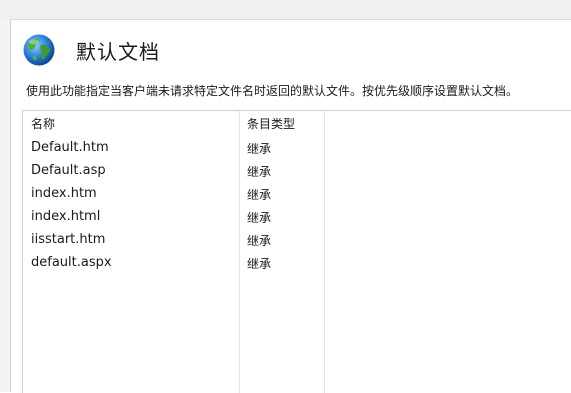 Image resolution: width=571 pixels, height=393 pixels. What do you see at coordinates (173, 263) in the screenshot?
I see `table-row: default.aspx 继承` at bounding box center [173, 263].